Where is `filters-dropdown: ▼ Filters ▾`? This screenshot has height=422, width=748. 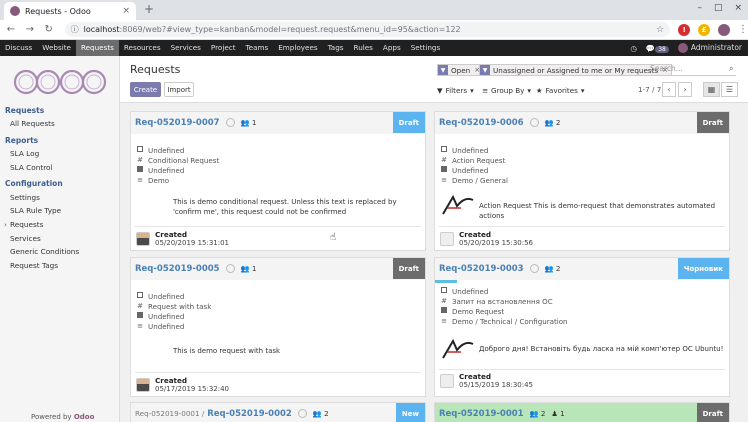 filters-dropdown: ▼ Filters ▾ is located at coordinates (455, 90).